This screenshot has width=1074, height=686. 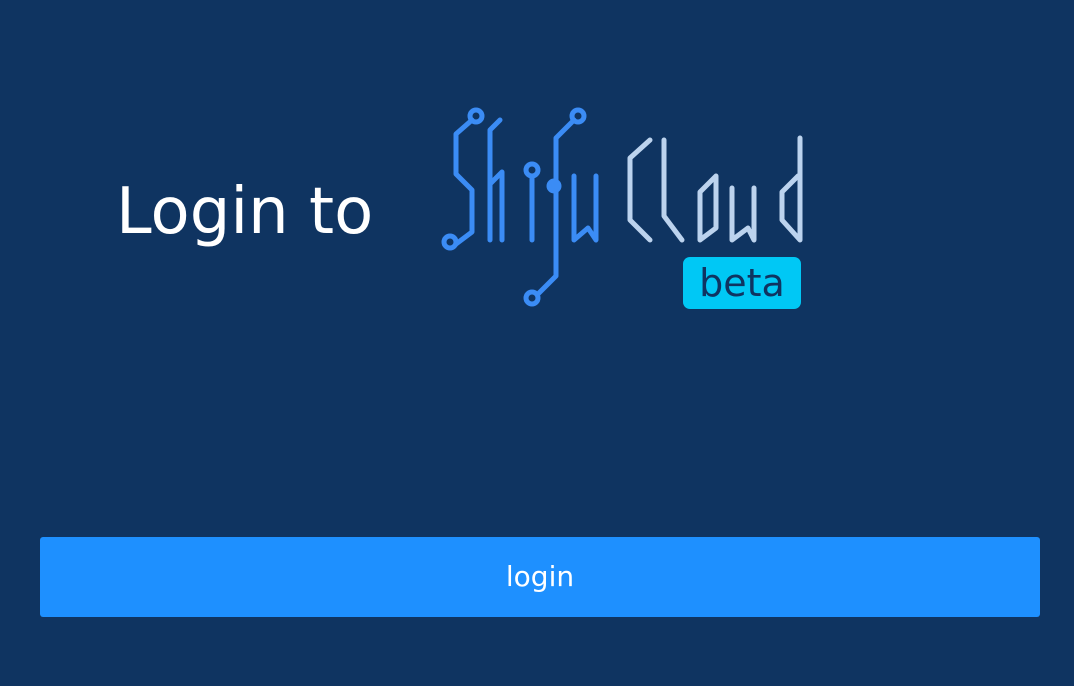 I want to click on shifu-cloud-logo: beta, so click(x=623, y=209).